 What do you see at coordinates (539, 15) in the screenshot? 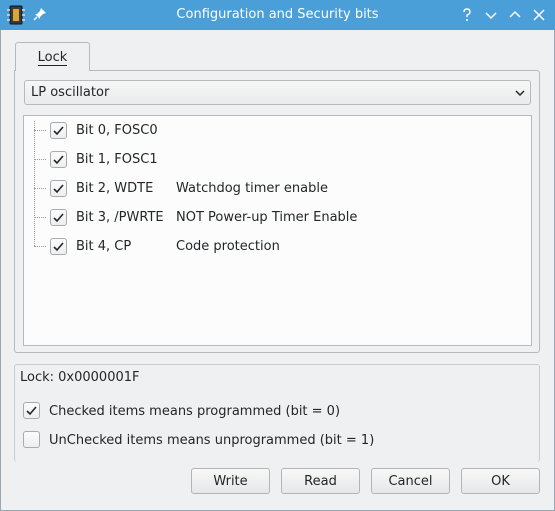
I see `close-icon` at bounding box center [539, 15].